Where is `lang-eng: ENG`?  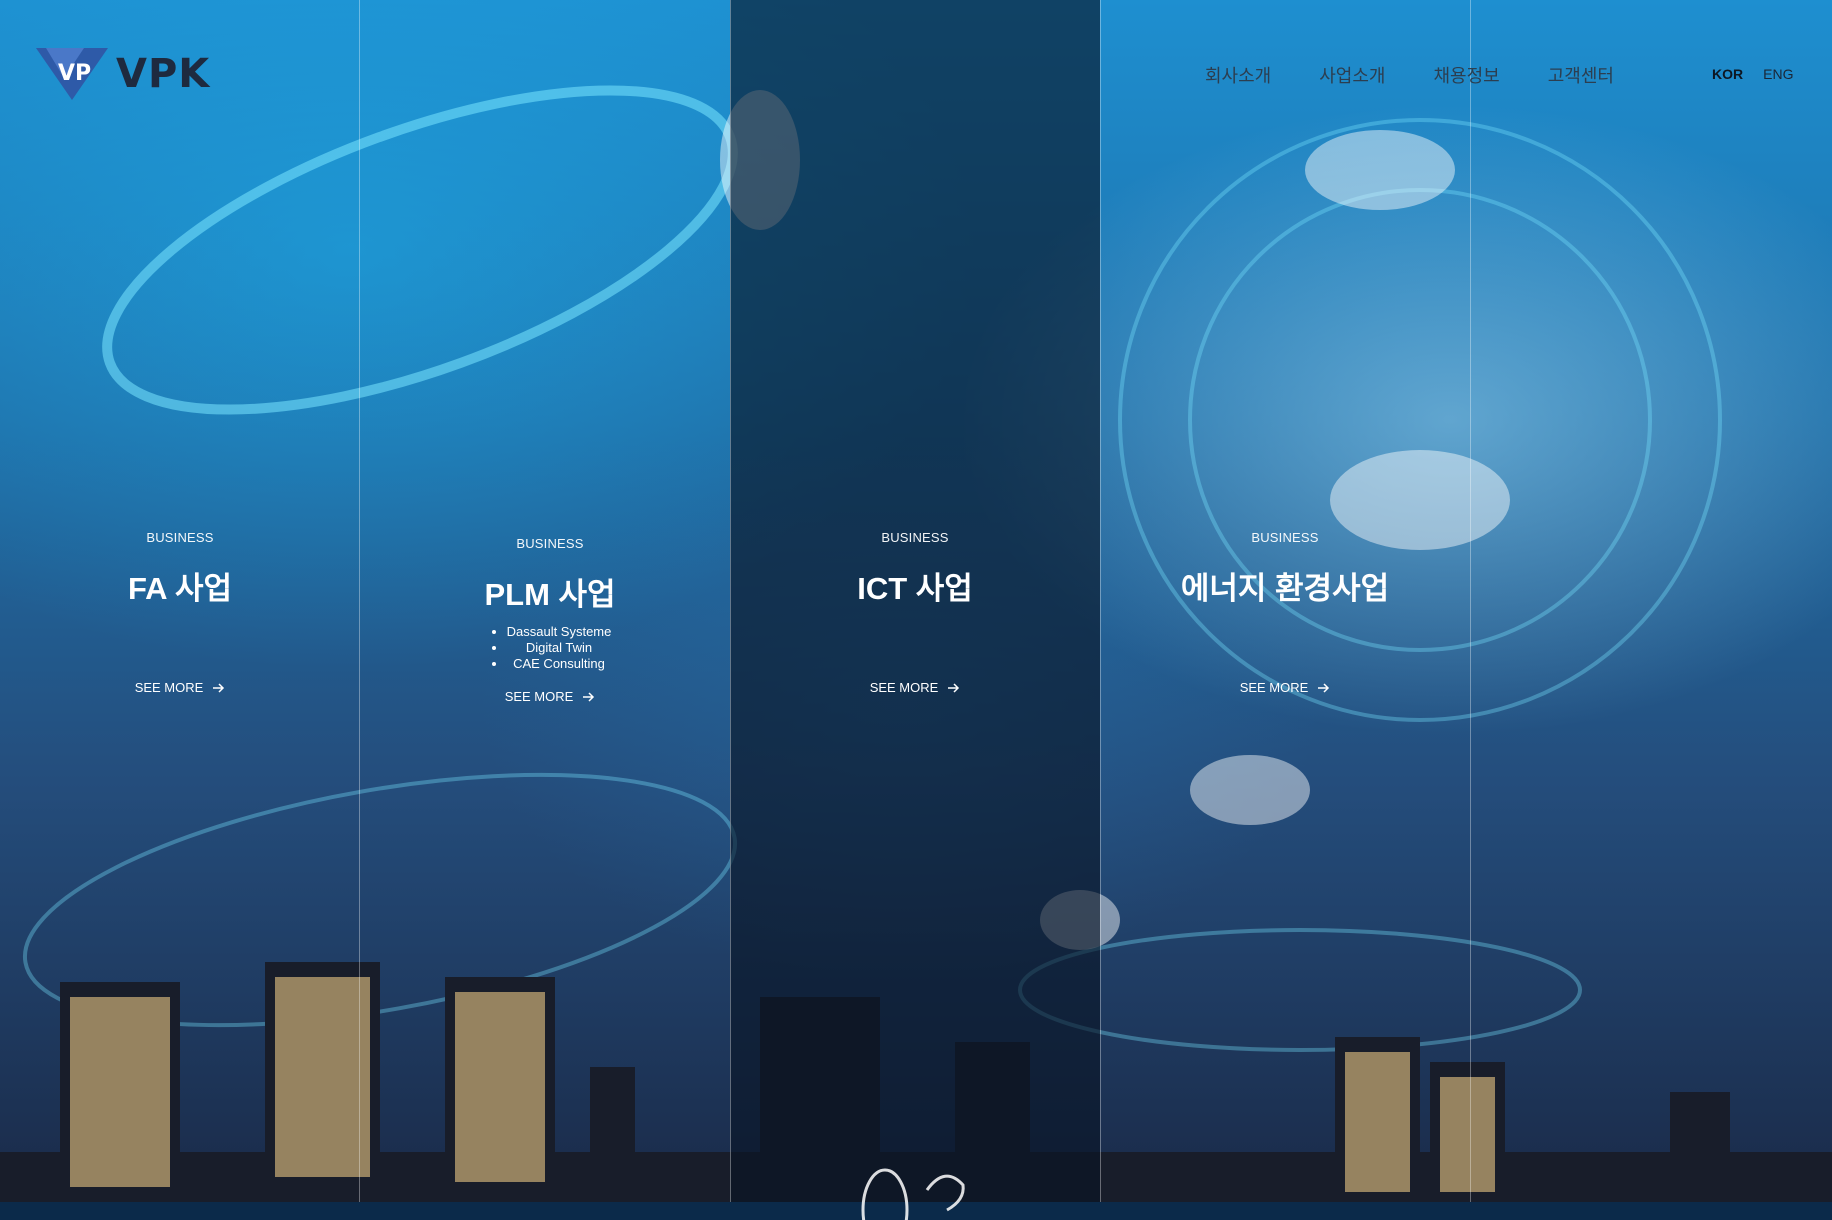 lang-eng: ENG is located at coordinates (1778, 74).